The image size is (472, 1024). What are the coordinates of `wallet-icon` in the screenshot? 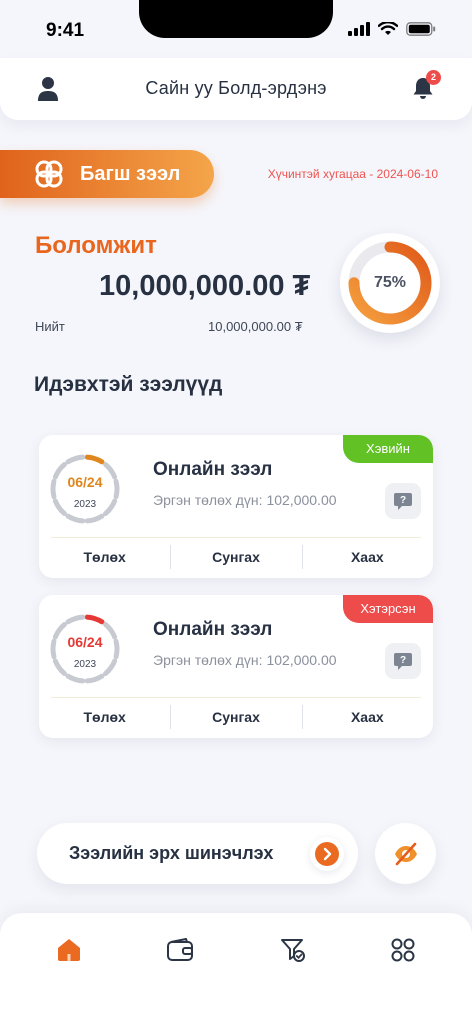 It's located at (180, 949).